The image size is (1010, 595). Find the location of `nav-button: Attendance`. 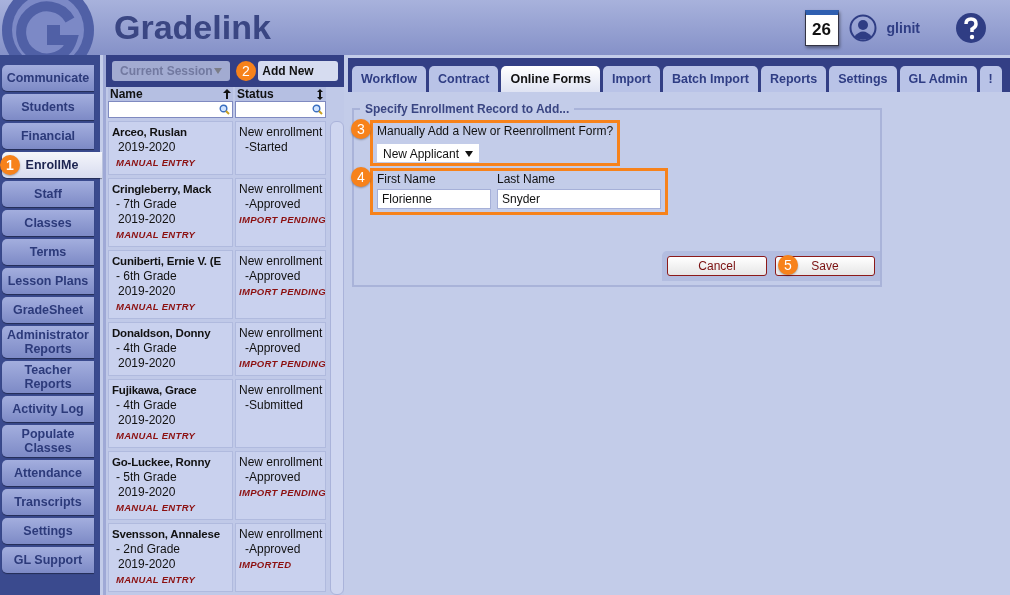

nav-button: Attendance is located at coordinates (48, 473).